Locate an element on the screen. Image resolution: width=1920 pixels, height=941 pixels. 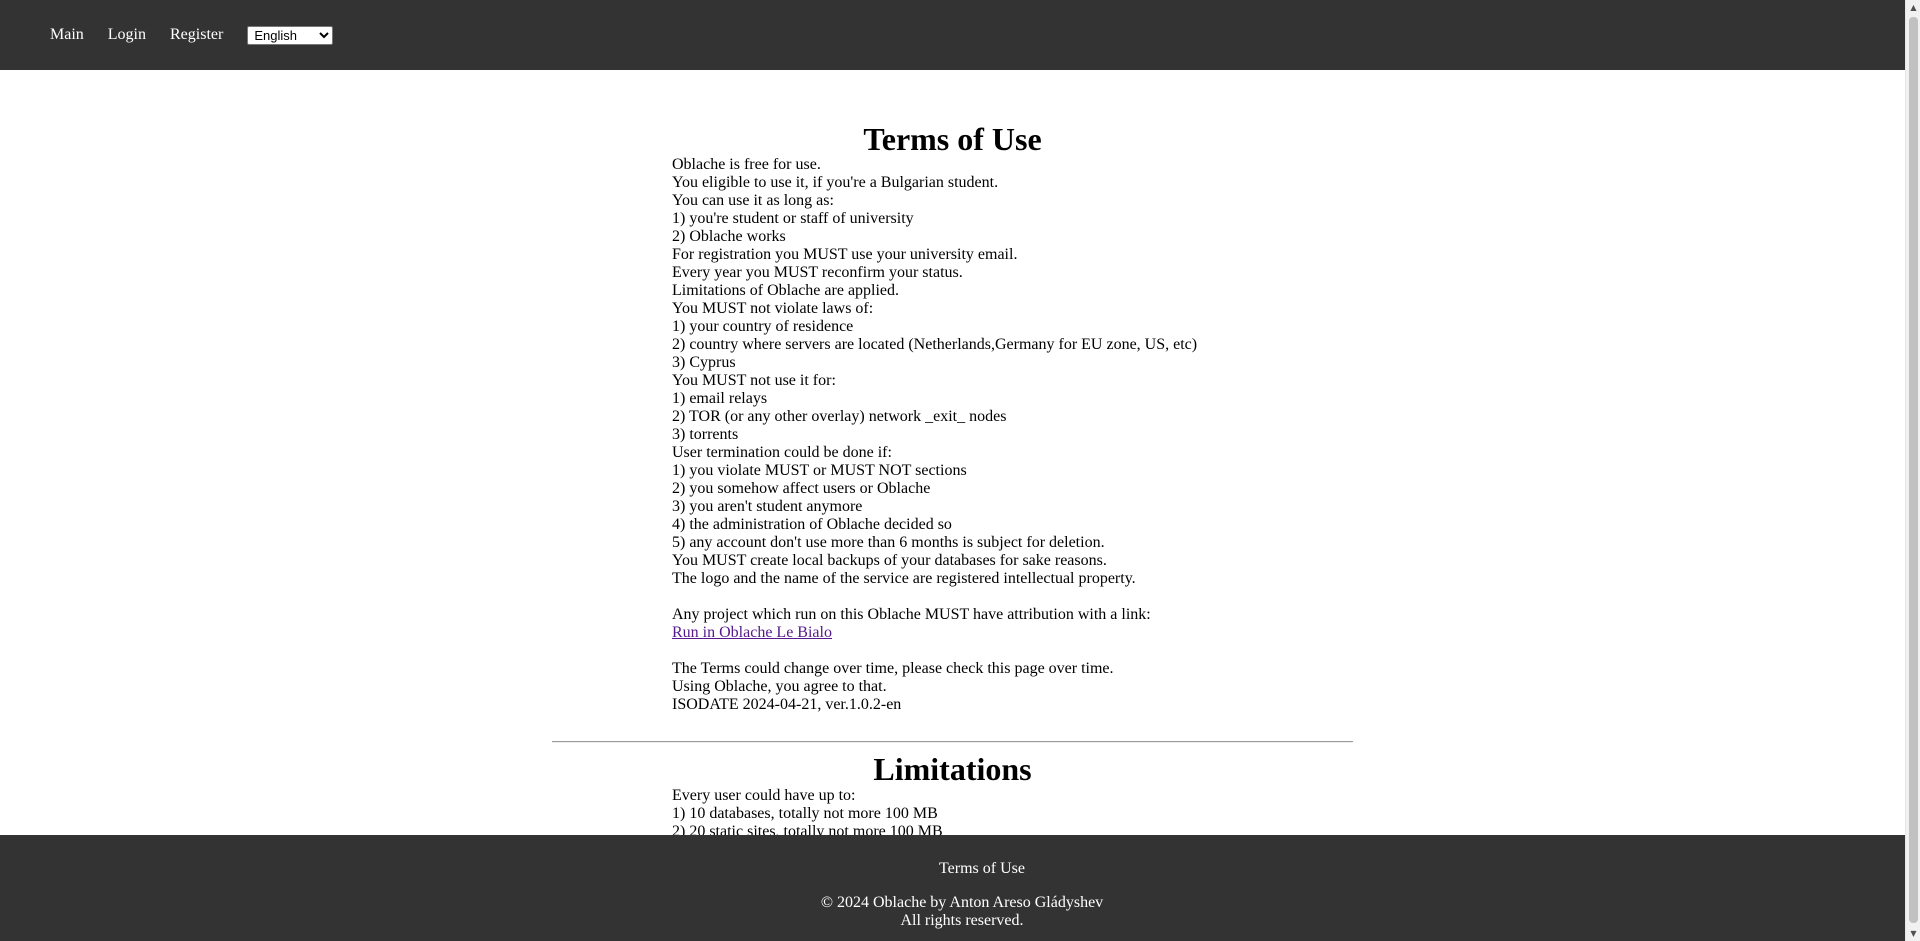
terms-version: ISODATE 2024-04-21, ver.1.0.2-en is located at coordinates (787, 704).